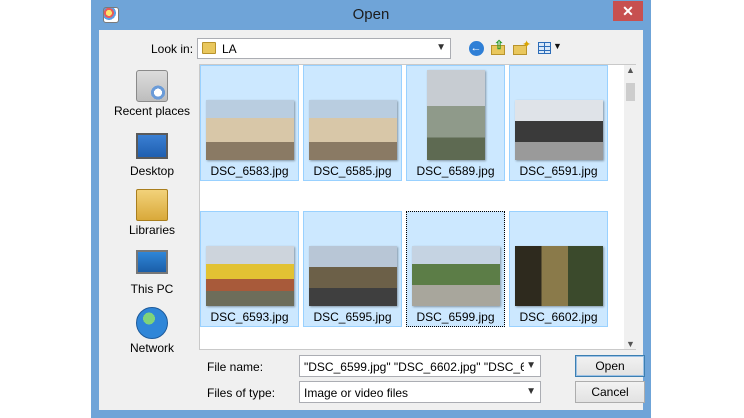 This screenshot has height=418, width=744. I want to click on desktop-icon, so click(152, 146).